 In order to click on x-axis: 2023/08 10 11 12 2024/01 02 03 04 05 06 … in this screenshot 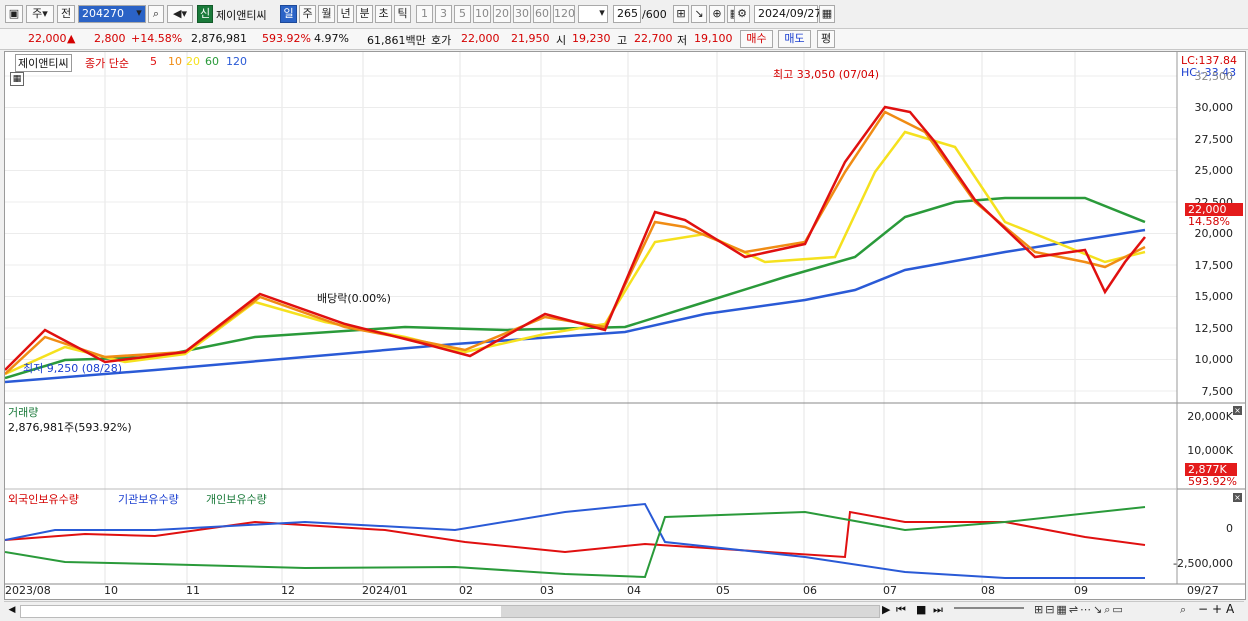, I will do `click(624, 591)`.